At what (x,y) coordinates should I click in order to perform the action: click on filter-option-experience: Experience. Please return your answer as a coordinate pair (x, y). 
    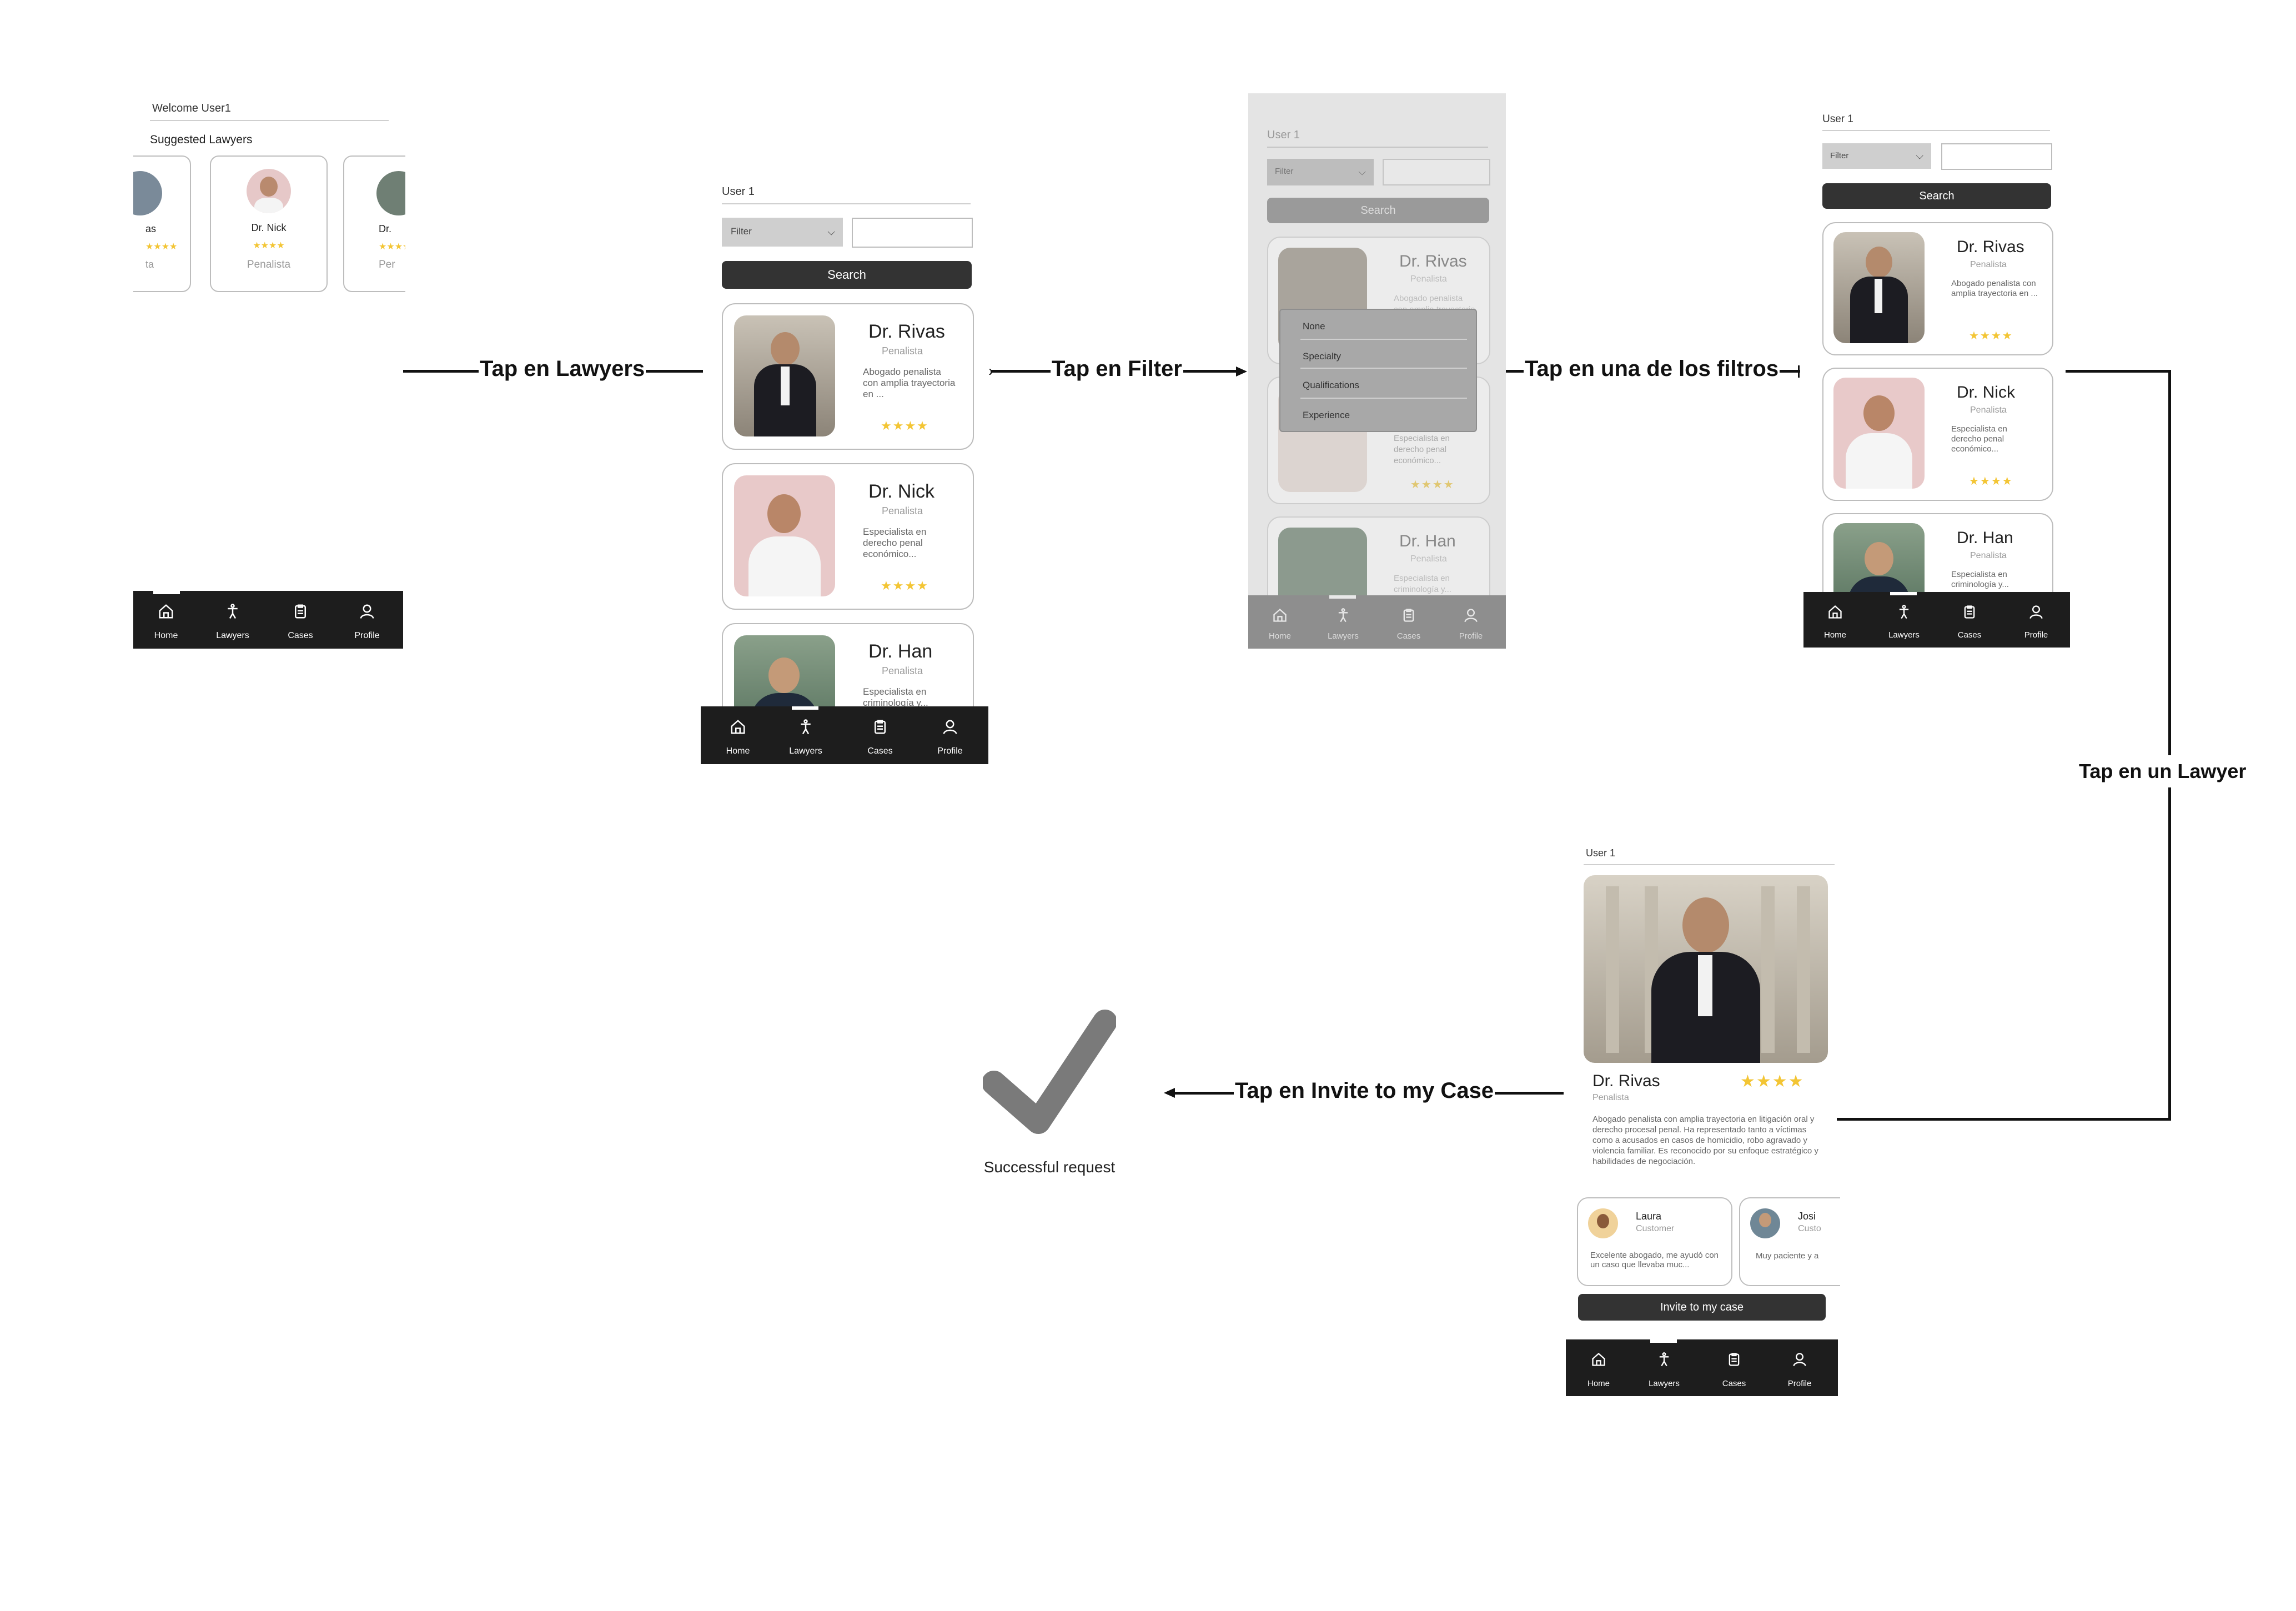
    Looking at the image, I should click on (1326, 415).